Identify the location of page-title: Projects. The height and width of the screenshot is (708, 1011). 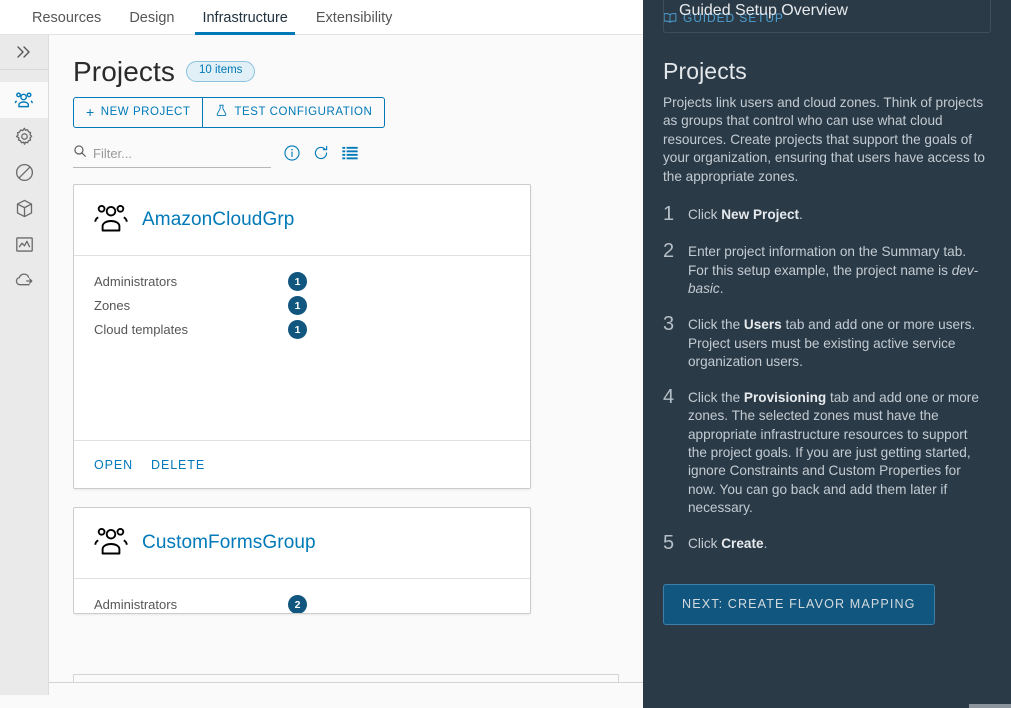
(124, 71).